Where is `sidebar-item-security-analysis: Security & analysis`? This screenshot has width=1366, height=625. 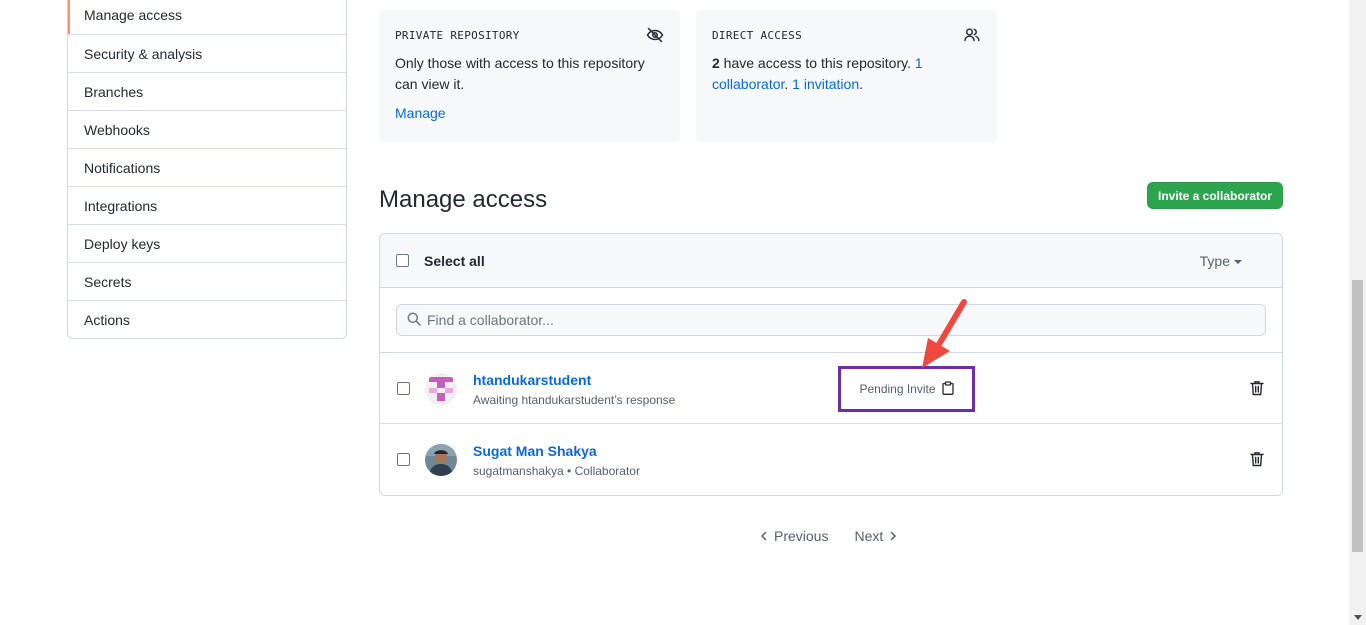 sidebar-item-security-analysis: Security & analysis is located at coordinates (207, 53).